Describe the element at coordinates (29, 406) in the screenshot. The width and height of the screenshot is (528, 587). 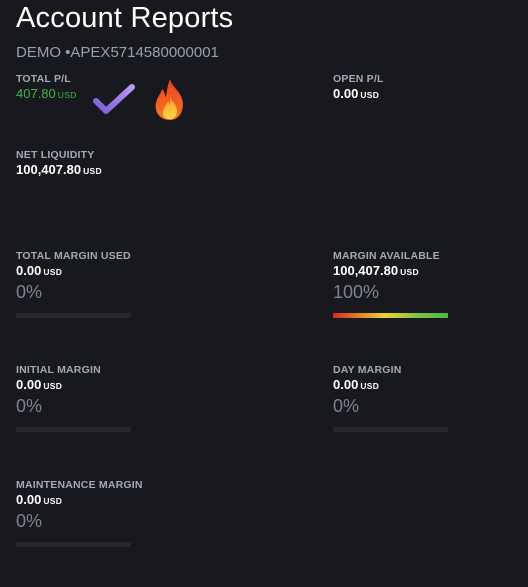
I see `initial-margin-percent: 0%` at that location.